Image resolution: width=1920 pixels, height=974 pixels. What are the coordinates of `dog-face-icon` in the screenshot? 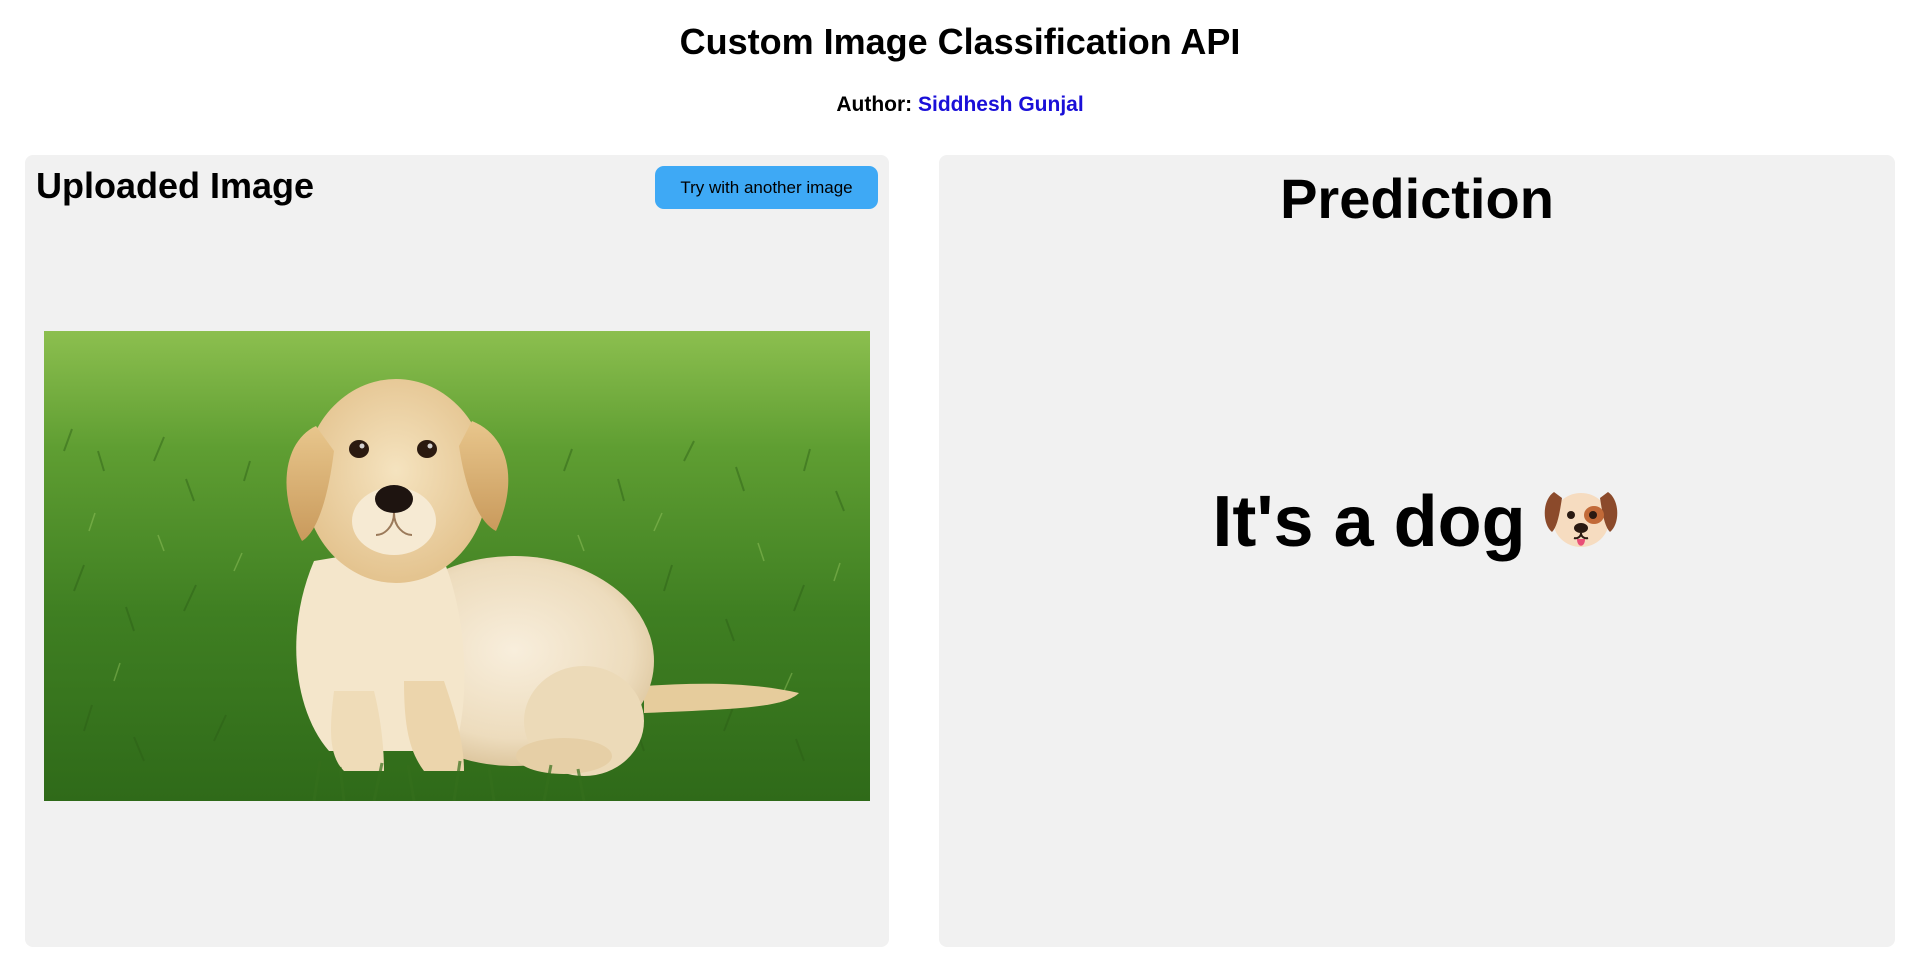 It's located at (1580, 519).